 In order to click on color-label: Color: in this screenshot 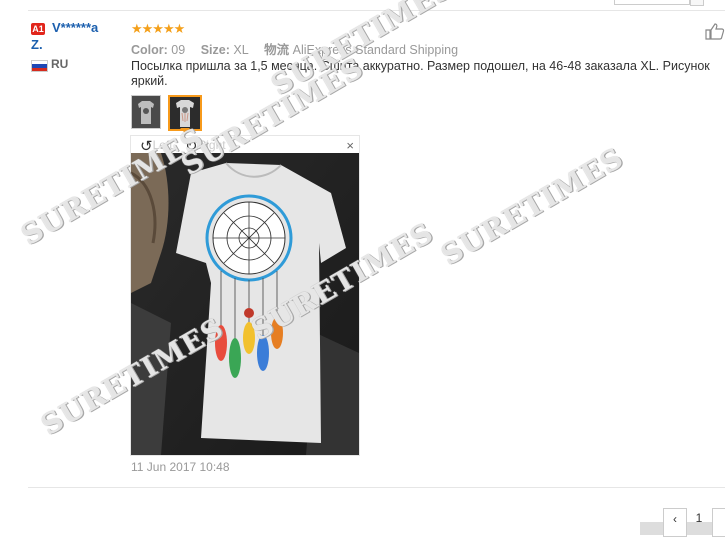, I will do `click(149, 50)`.